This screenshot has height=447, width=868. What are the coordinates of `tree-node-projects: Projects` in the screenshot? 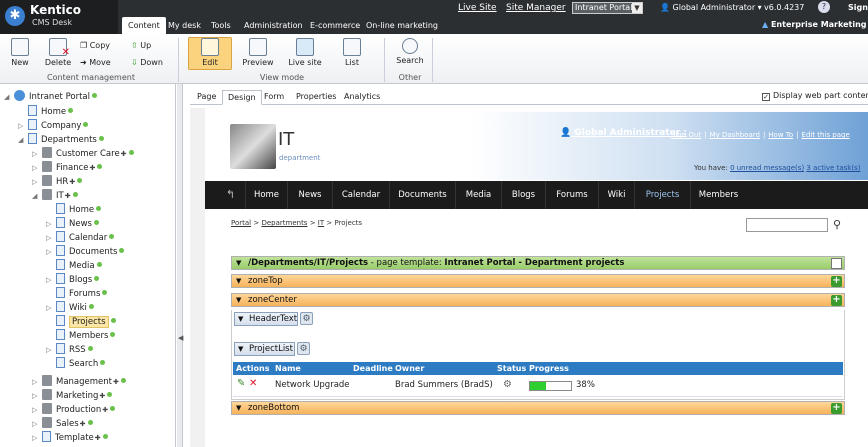 It's located at (81, 322).